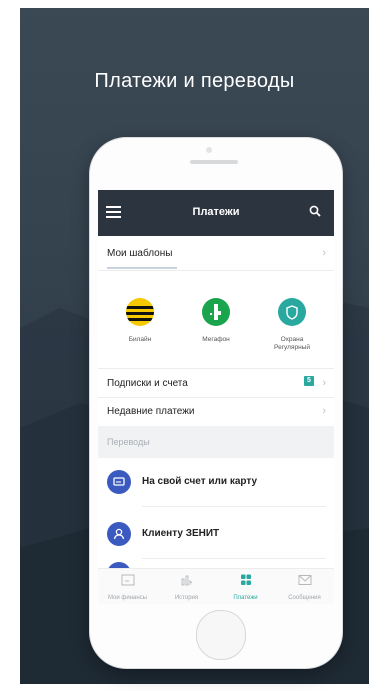 The height and width of the screenshot is (691, 392). Describe the element at coordinates (186, 598) in the screenshot. I see `tab-label: История` at that location.